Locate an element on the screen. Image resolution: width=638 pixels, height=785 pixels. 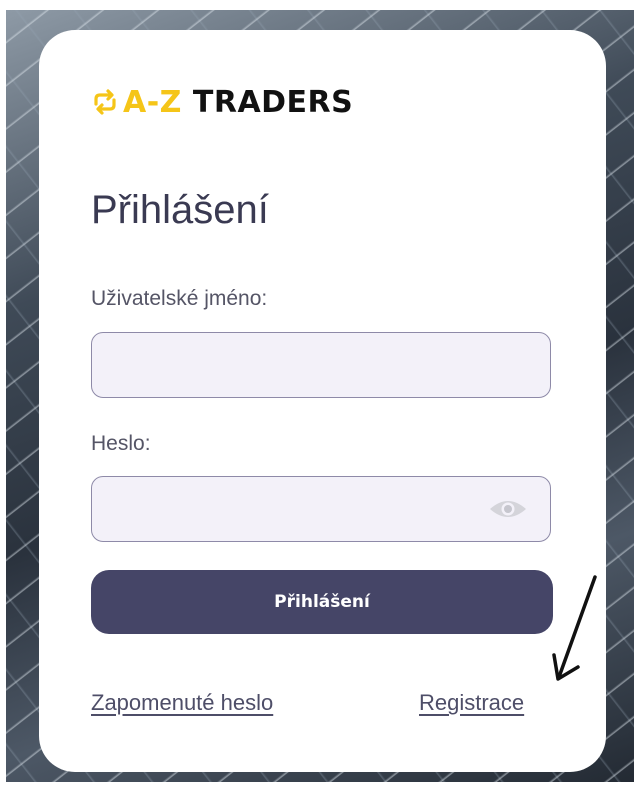
password-input is located at coordinates (321, 509).